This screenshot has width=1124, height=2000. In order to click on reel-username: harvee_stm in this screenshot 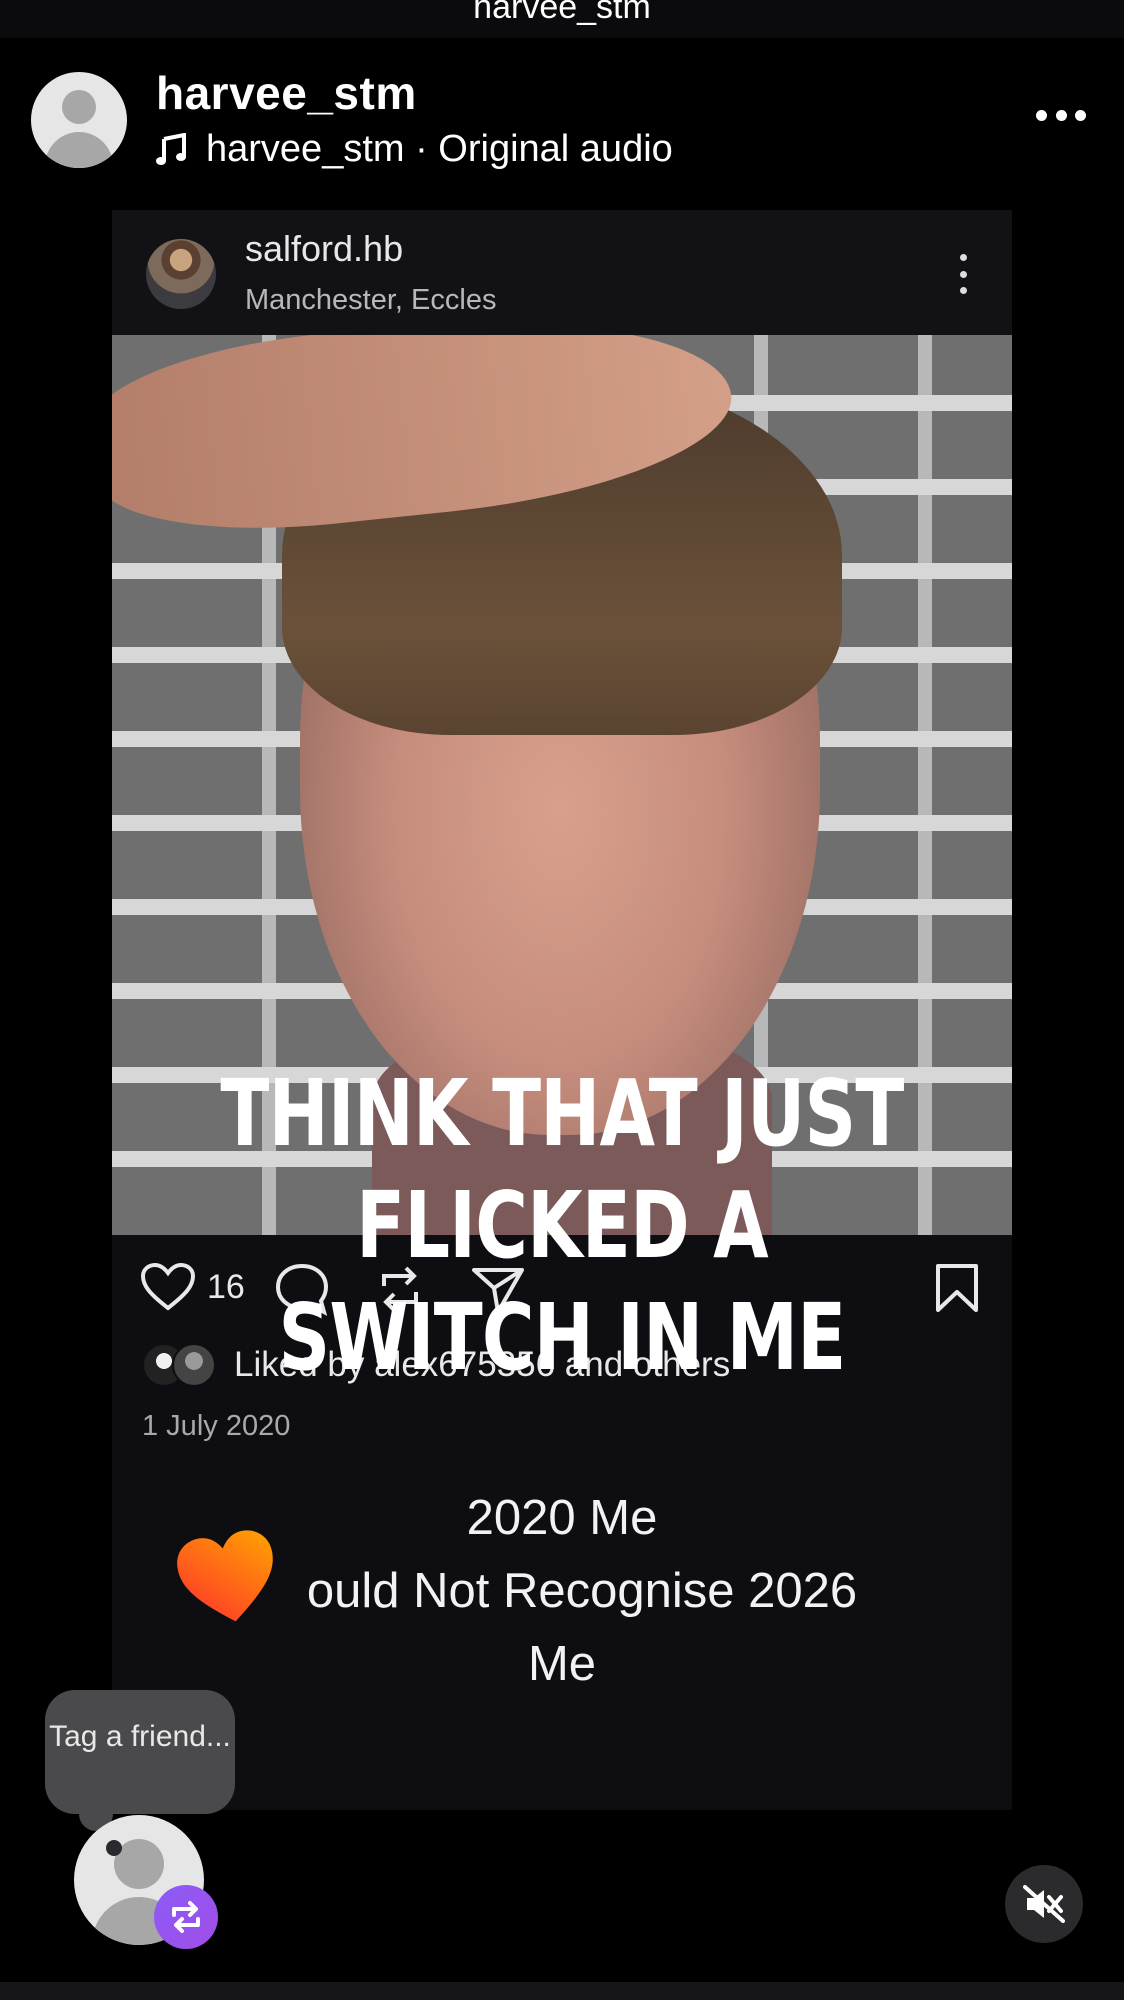, I will do `click(286, 93)`.